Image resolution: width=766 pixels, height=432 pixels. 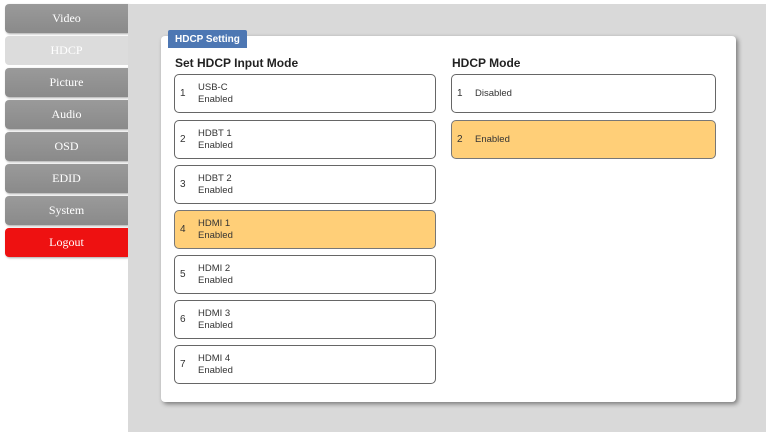 What do you see at coordinates (183, 319) in the screenshot?
I see `option-number: 6` at bounding box center [183, 319].